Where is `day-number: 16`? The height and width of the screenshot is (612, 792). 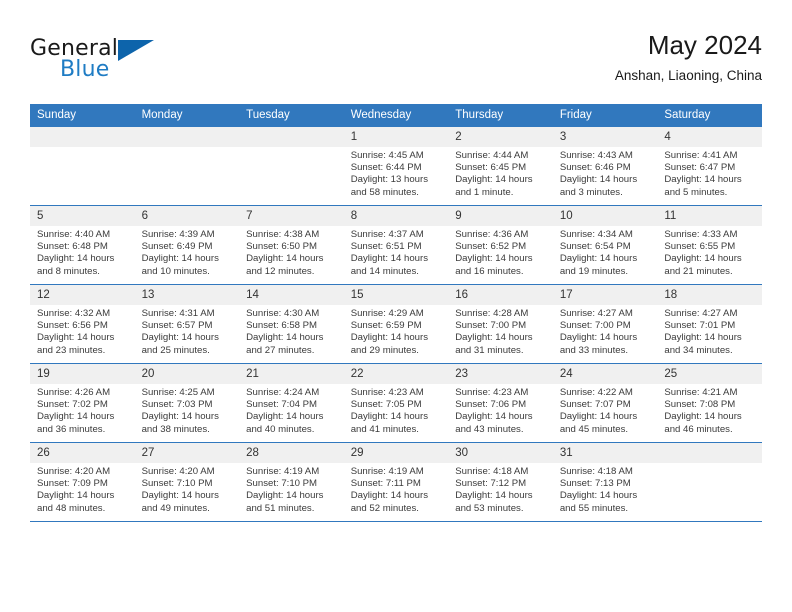 day-number: 16 is located at coordinates (500, 295).